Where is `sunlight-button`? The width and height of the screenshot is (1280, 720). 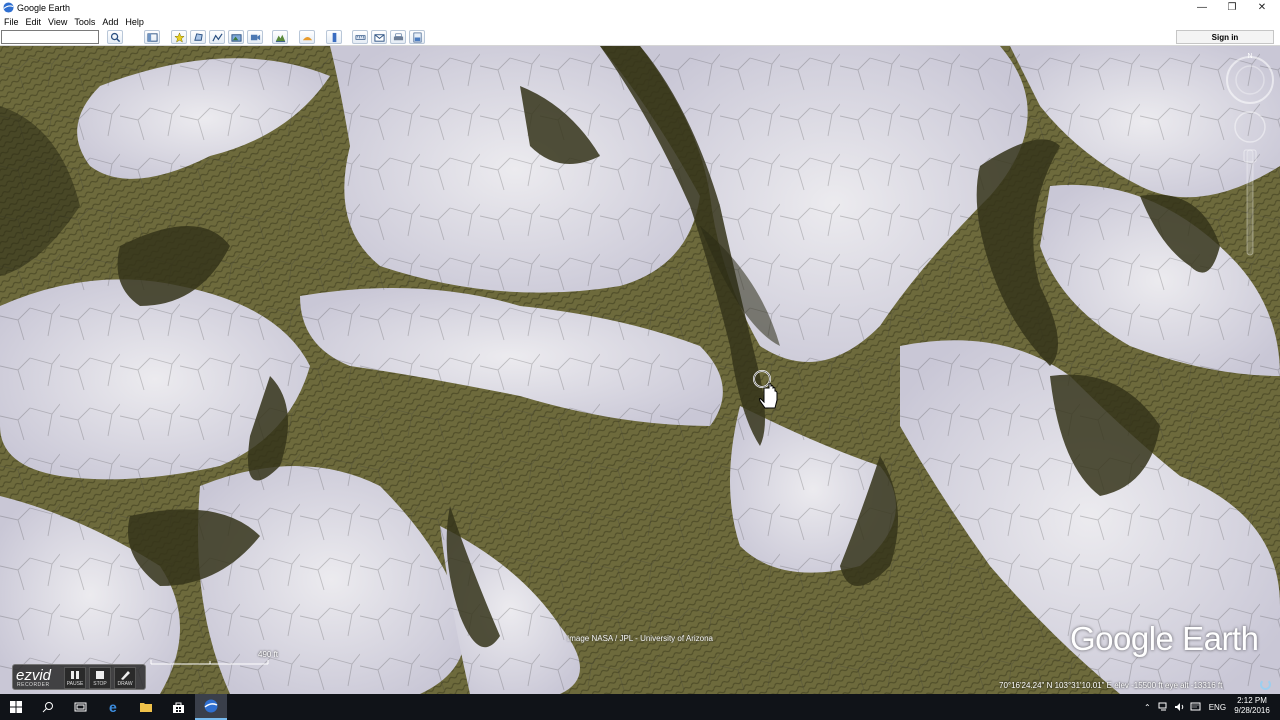 sunlight-button is located at coordinates (307, 37).